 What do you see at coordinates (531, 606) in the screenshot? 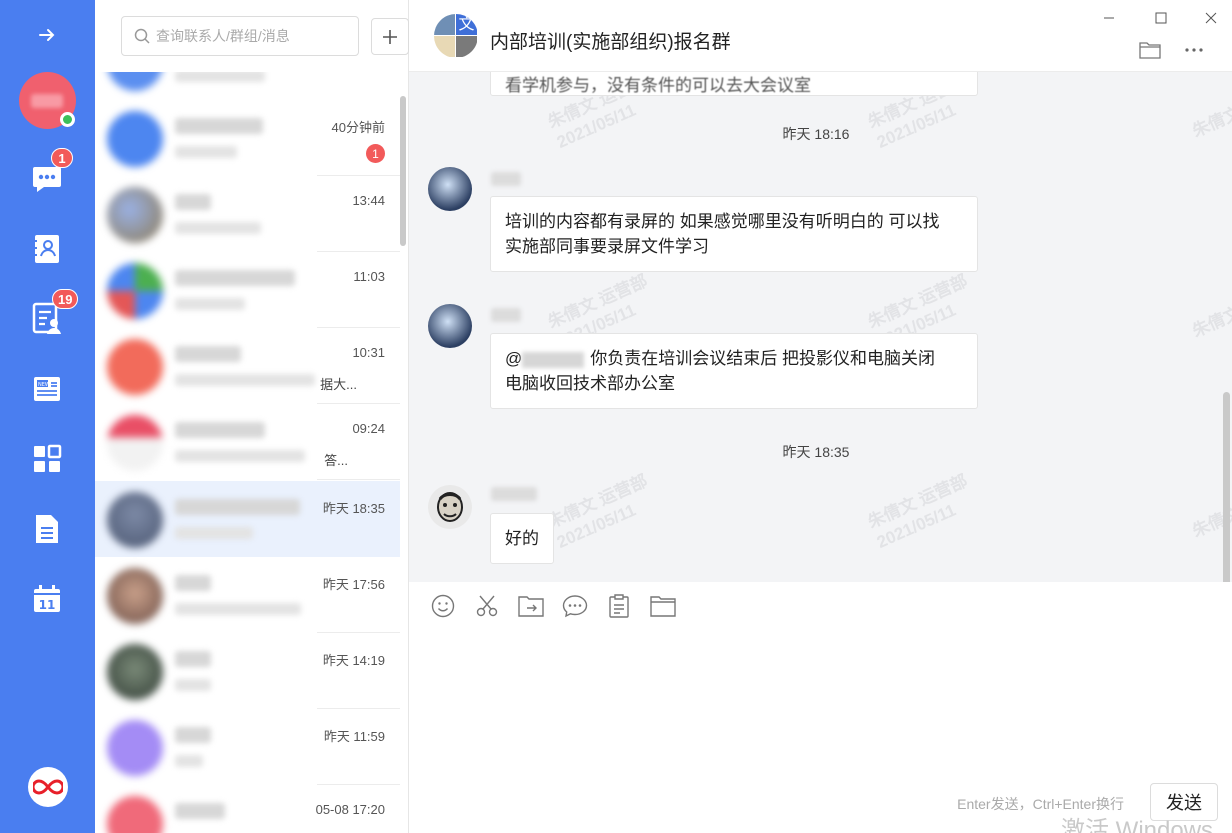
I see `send-file-button` at bounding box center [531, 606].